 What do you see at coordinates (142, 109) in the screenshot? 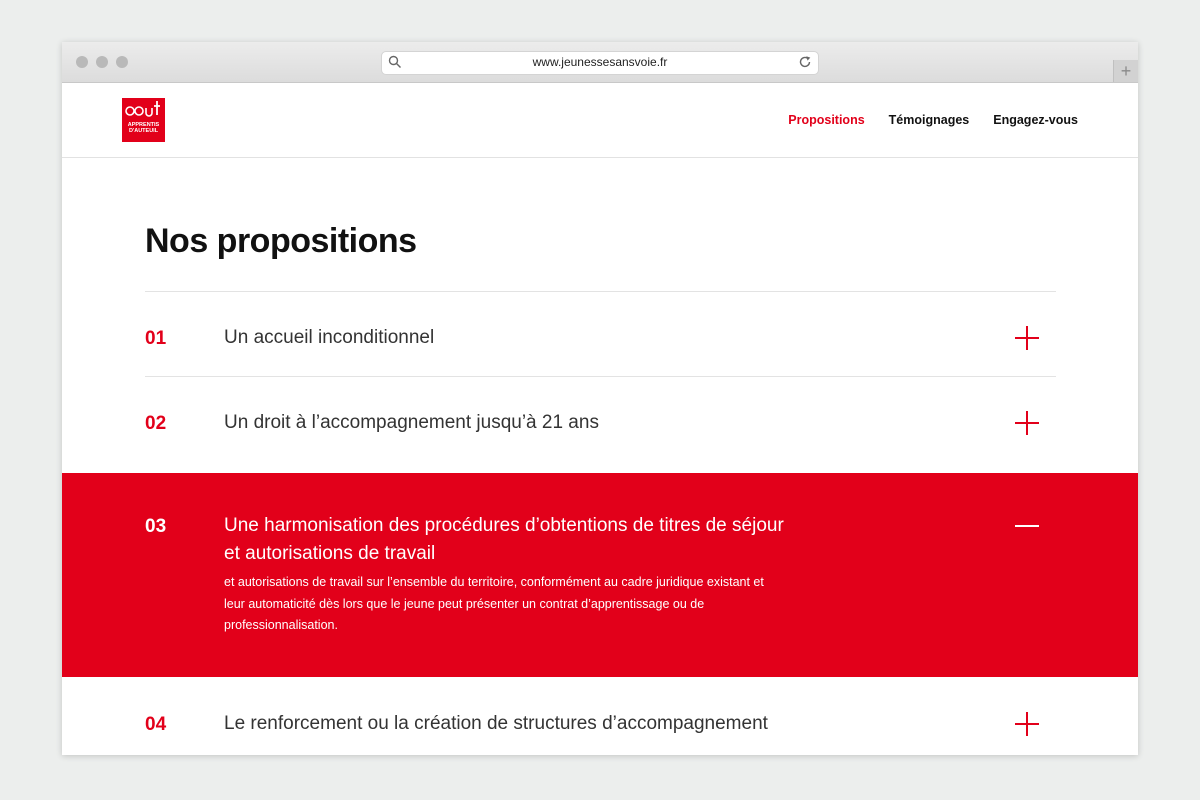
I see `logo-figures-icon` at bounding box center [142, 109].